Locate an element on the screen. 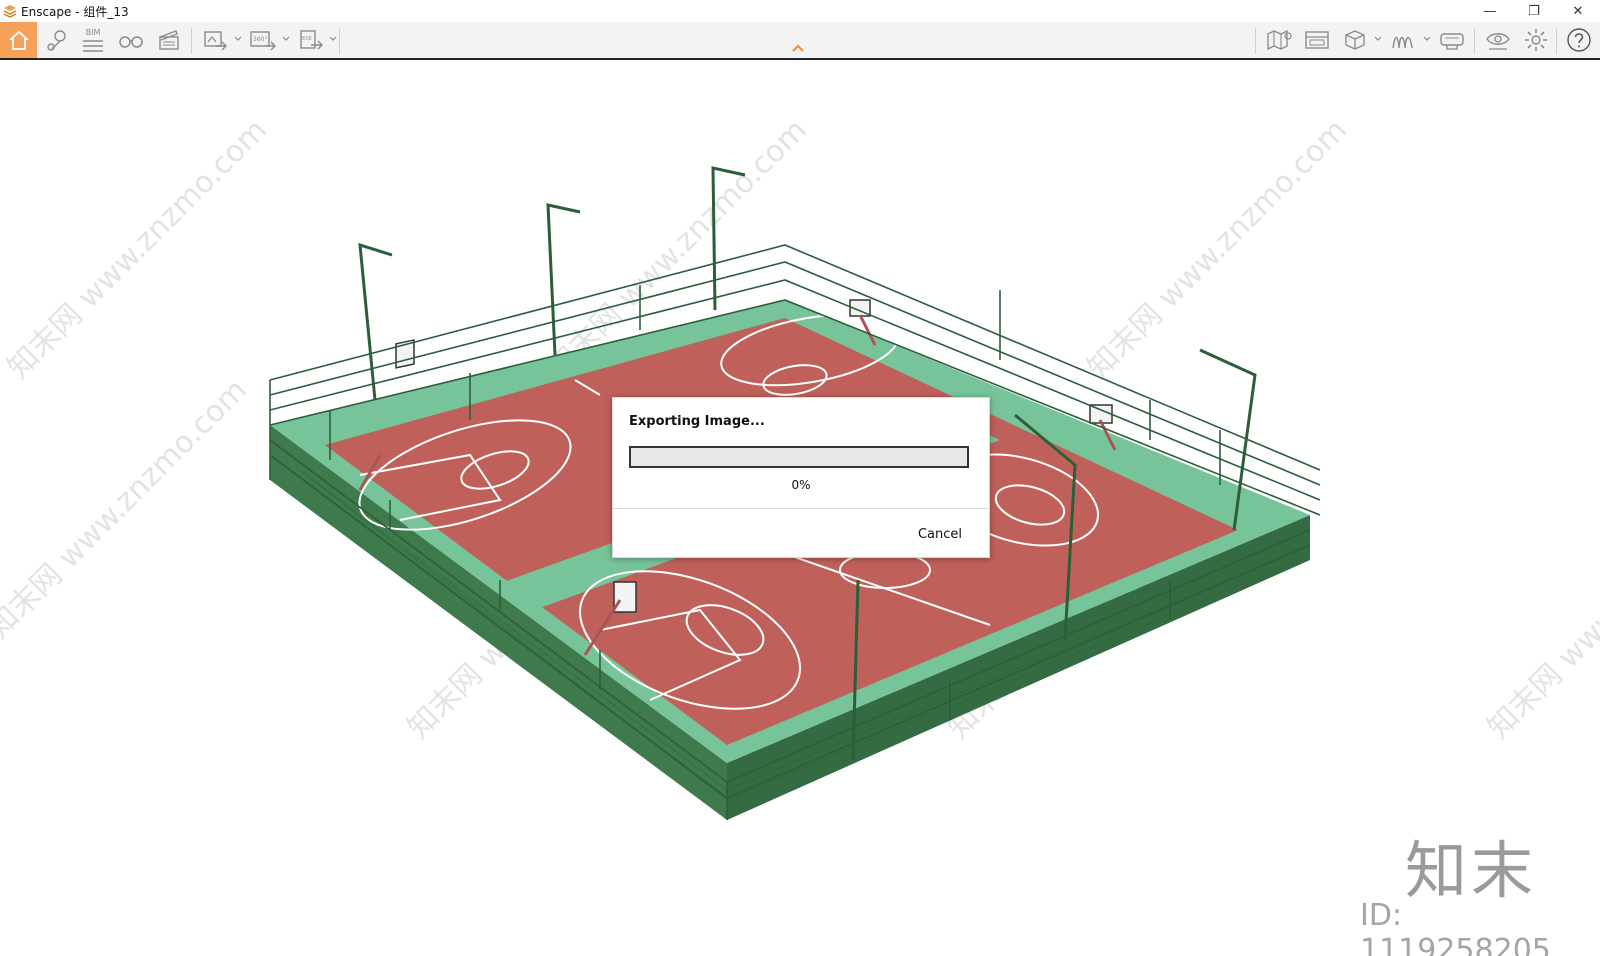  map-pin-icon is located at coordinates (56, 40).